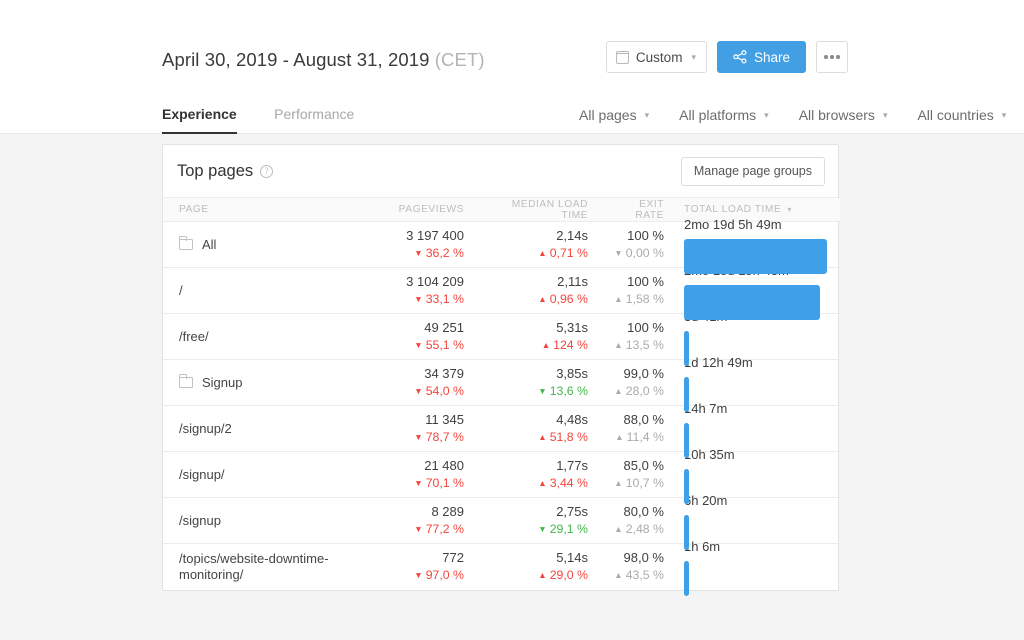  I want to click on timezone-label: (CET), so click(459, 59).